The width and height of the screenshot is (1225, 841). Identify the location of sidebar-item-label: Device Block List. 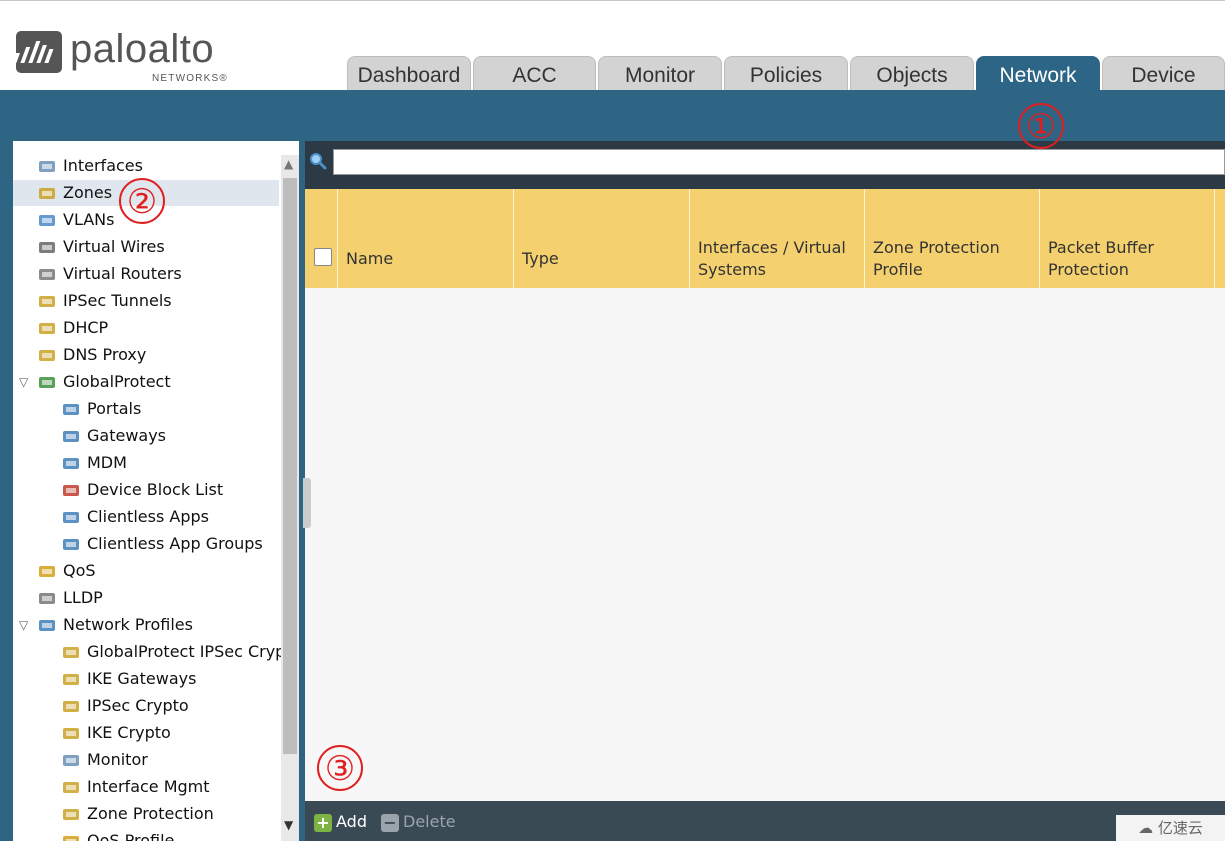
(155, 489).